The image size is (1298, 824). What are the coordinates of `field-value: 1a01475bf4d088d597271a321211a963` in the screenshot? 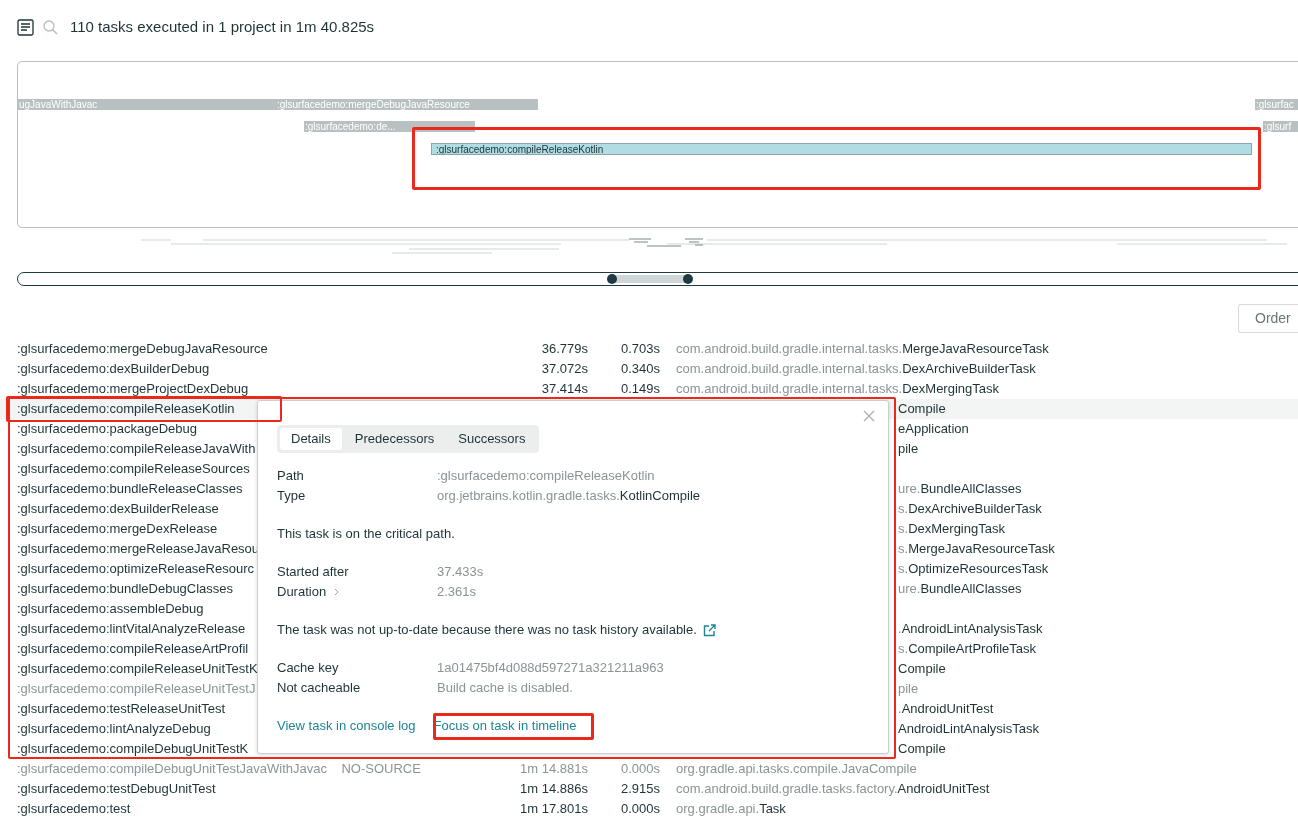 It's located at (551, 668).